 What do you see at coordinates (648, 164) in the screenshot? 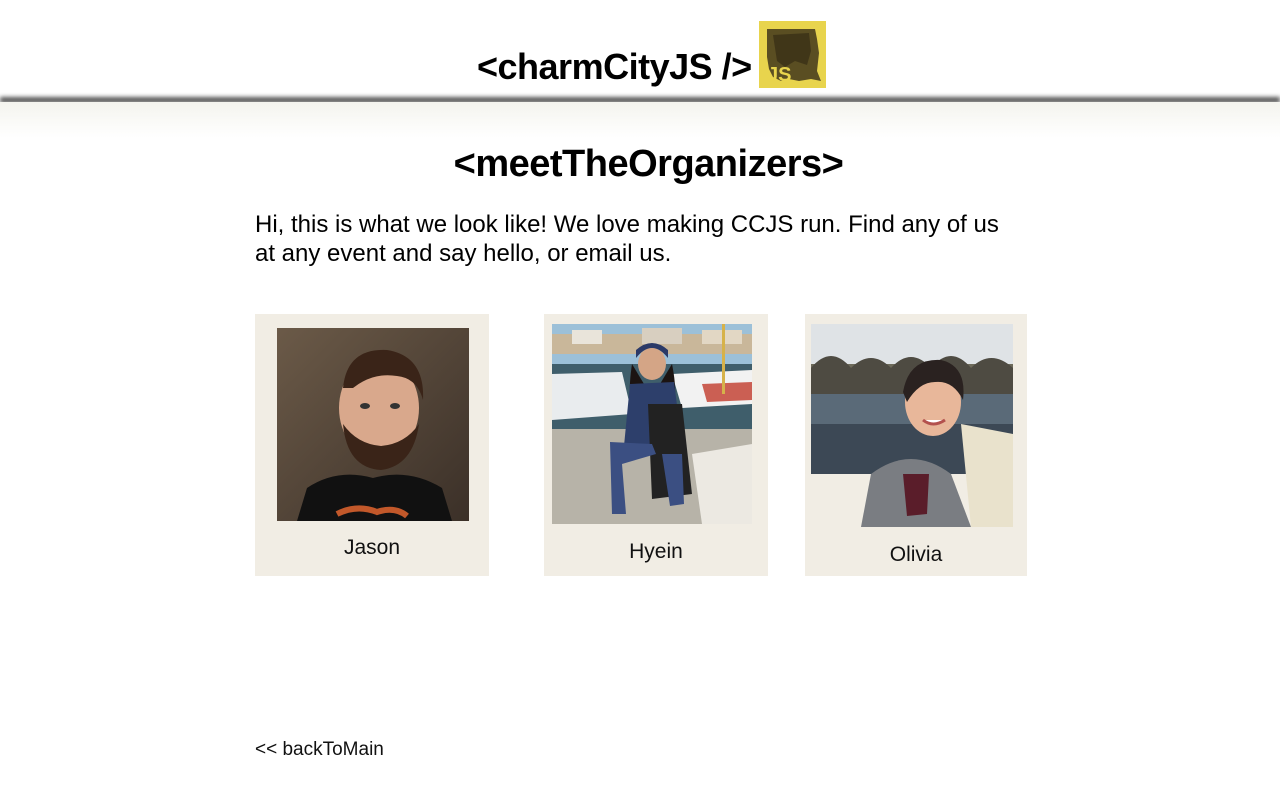
I see `page-title: <meetTheOrganizers>` at bounding box center [648, 164].